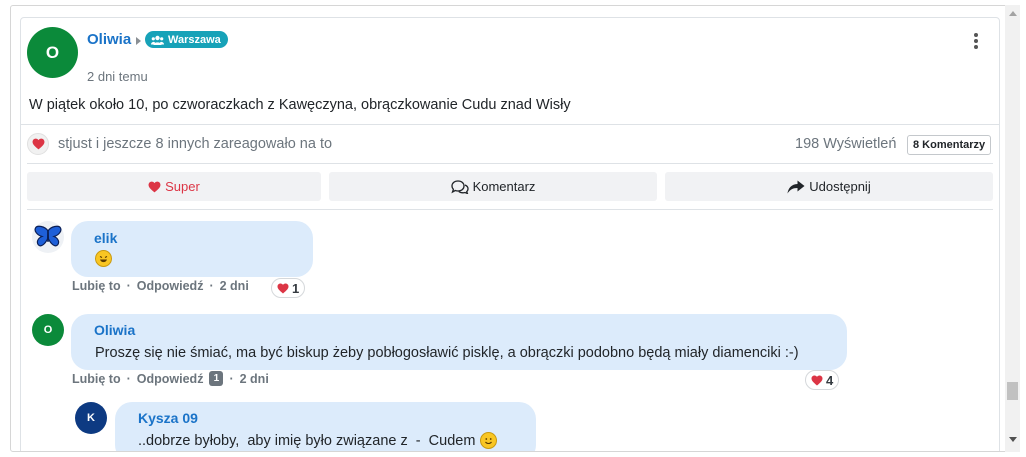 This screenshot has width=1026, height=457. What do you see at coordinates (117, 76) in the screenshot?
I see `post-timestamp: 2 dni temu` at bounding box center [117, 76].